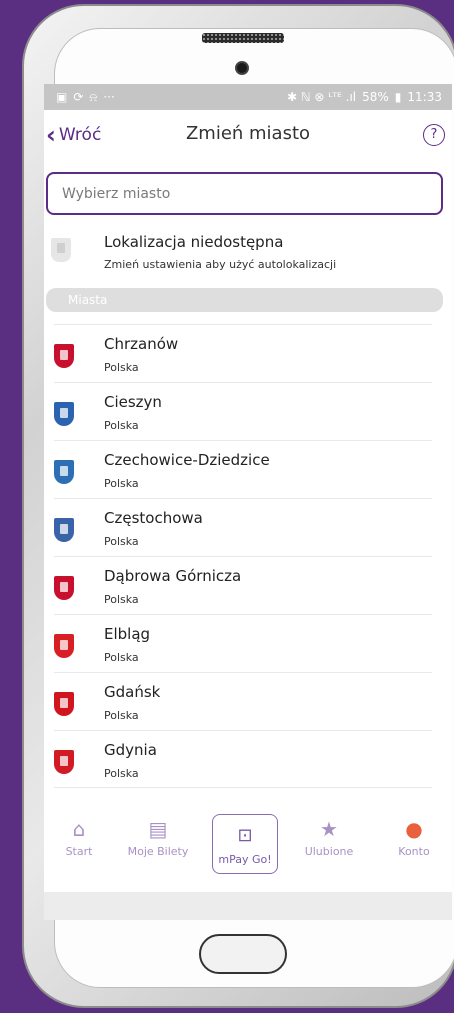  Describe the element at coordinates (78, 97) in the screenshot. I see `sync-icon: ⟳` at that location.